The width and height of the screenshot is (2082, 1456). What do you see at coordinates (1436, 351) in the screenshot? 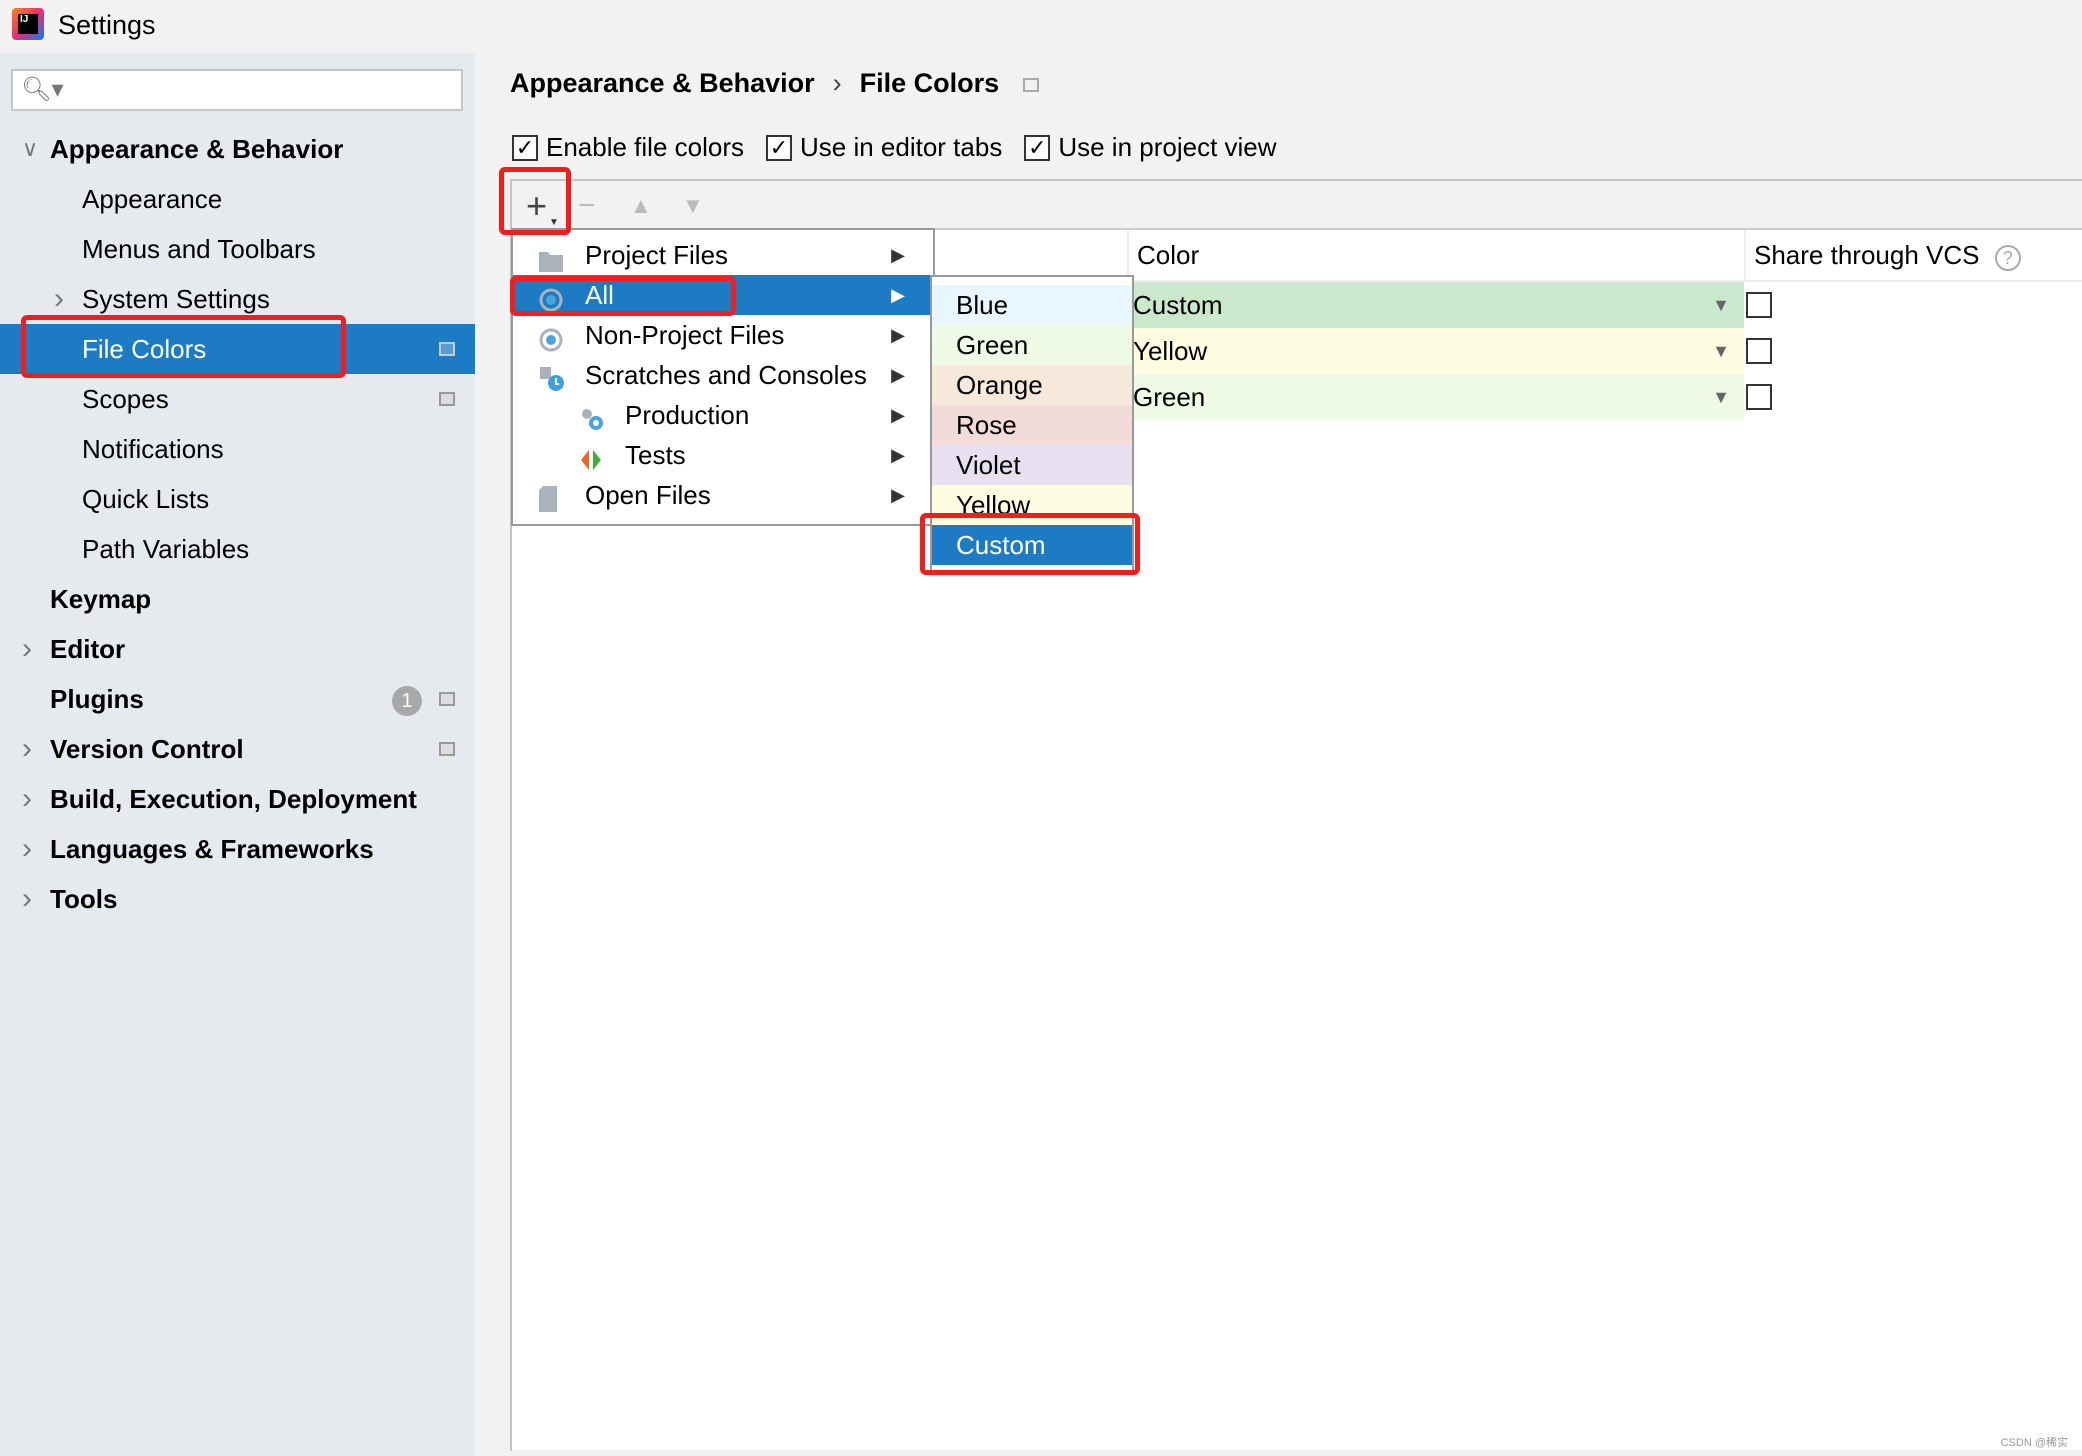
I see `color-select: Yellow ▼` at bounding box center [1436, 351].